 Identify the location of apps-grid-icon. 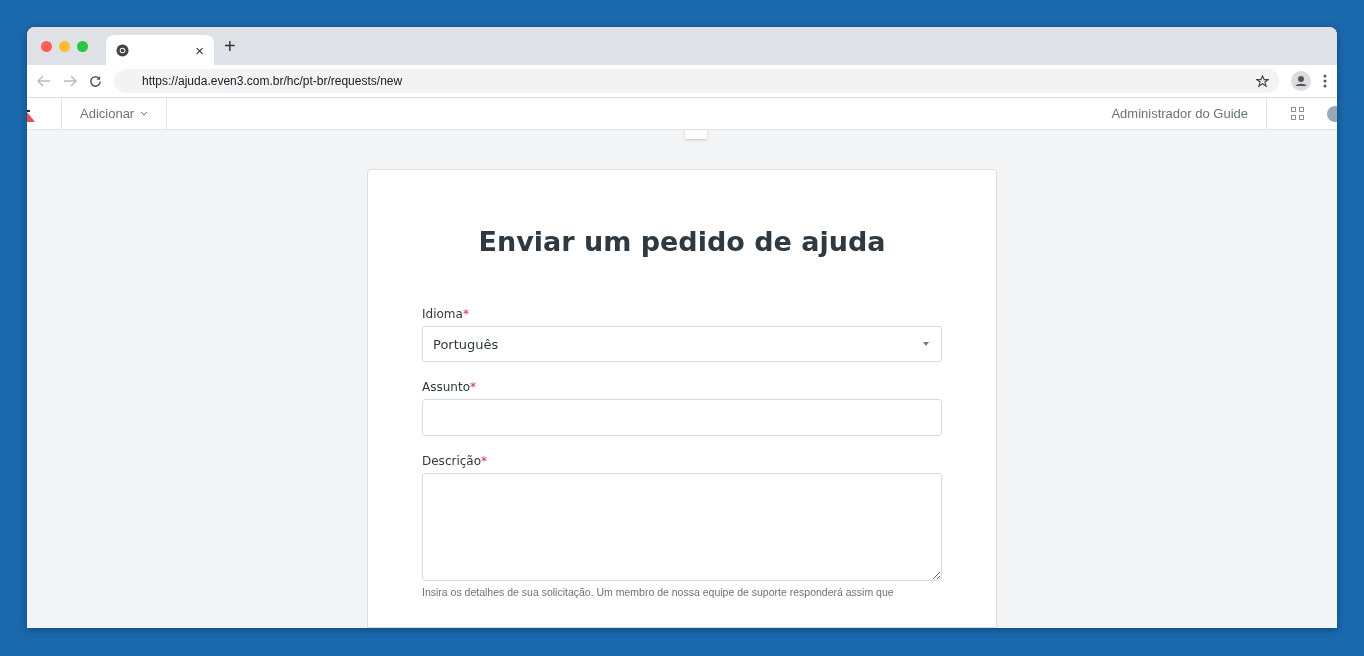
(1297, 113).